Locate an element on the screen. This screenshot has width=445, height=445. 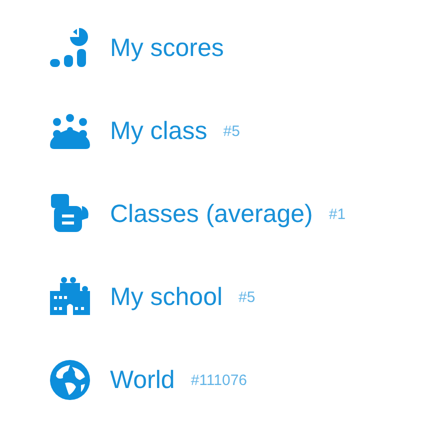
menu-item: Classes (average) is located at coordinates (211, 214).